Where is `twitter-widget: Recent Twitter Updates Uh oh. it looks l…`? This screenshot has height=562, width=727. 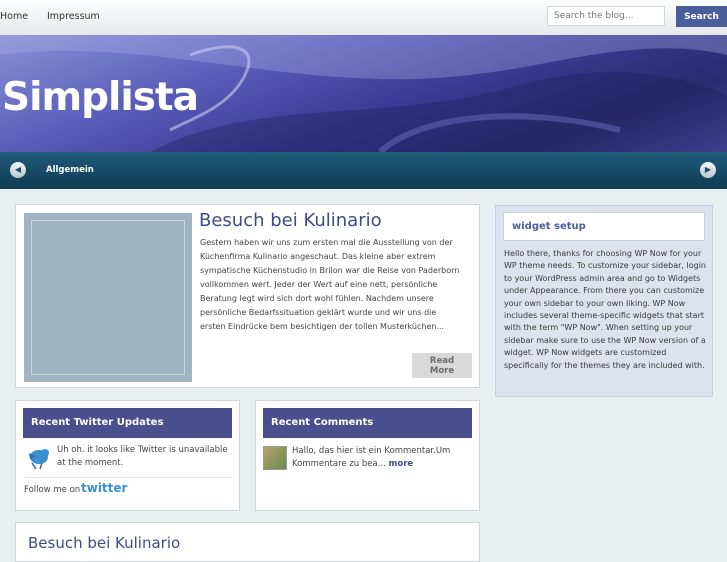
twitter-widget: Recent Twitter Updates Uh oh. it looks l… is located at coordinates (127, 455).